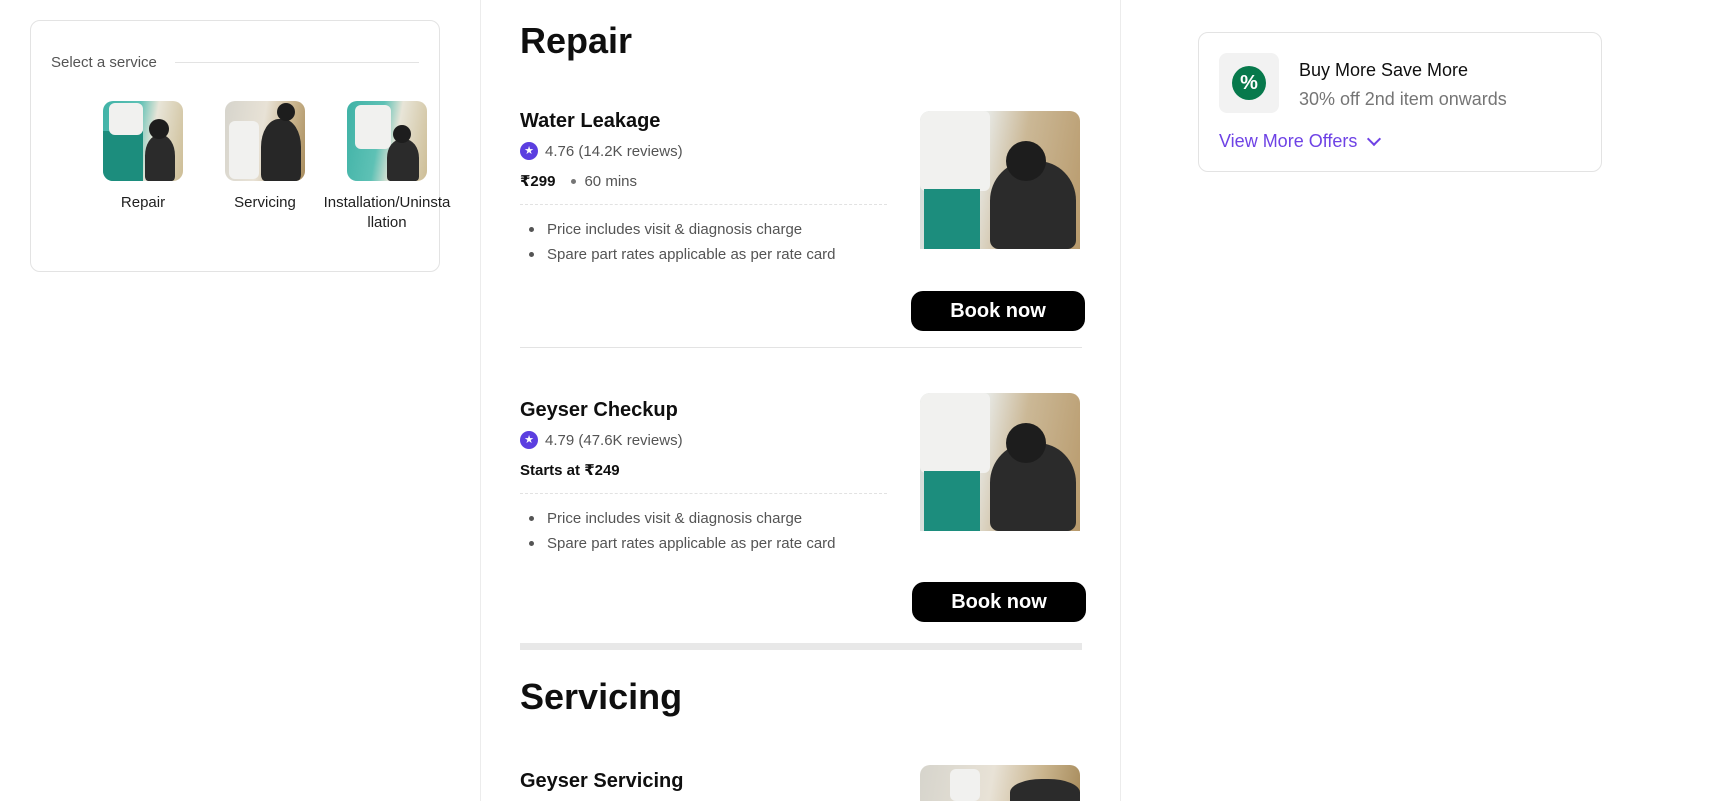  What do you see at coordinates (570, 470) in the screenshot?
I see `item-price: Starts at ₹249` at bounding box center [570, 470].